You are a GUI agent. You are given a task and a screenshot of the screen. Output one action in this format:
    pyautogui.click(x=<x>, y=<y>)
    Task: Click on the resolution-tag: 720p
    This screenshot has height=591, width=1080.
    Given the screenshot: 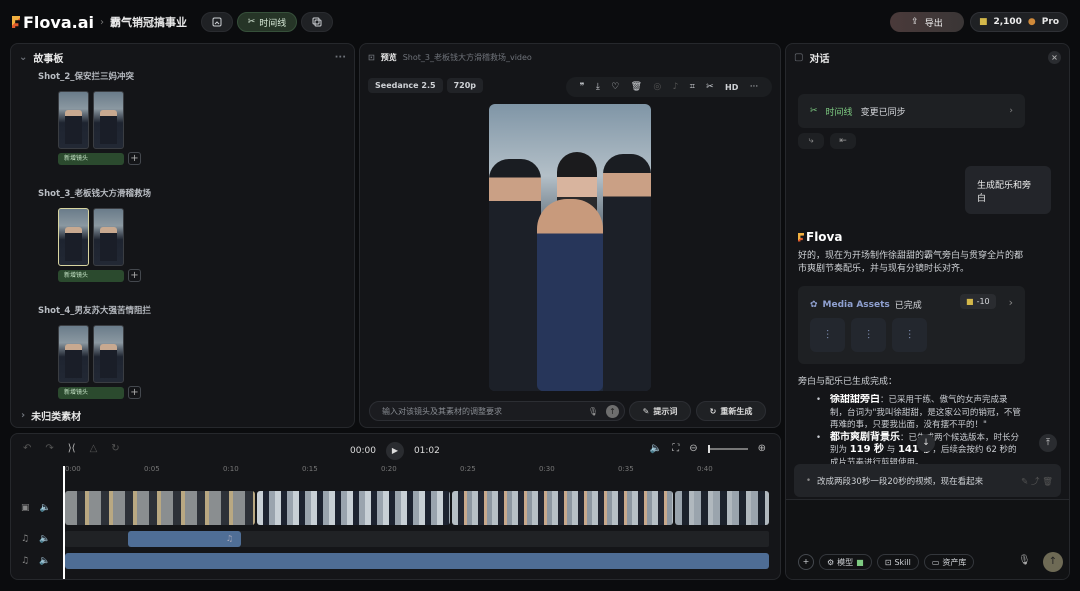 What is the action you would take?
    pyautogui.click(x=464, y=85)
    